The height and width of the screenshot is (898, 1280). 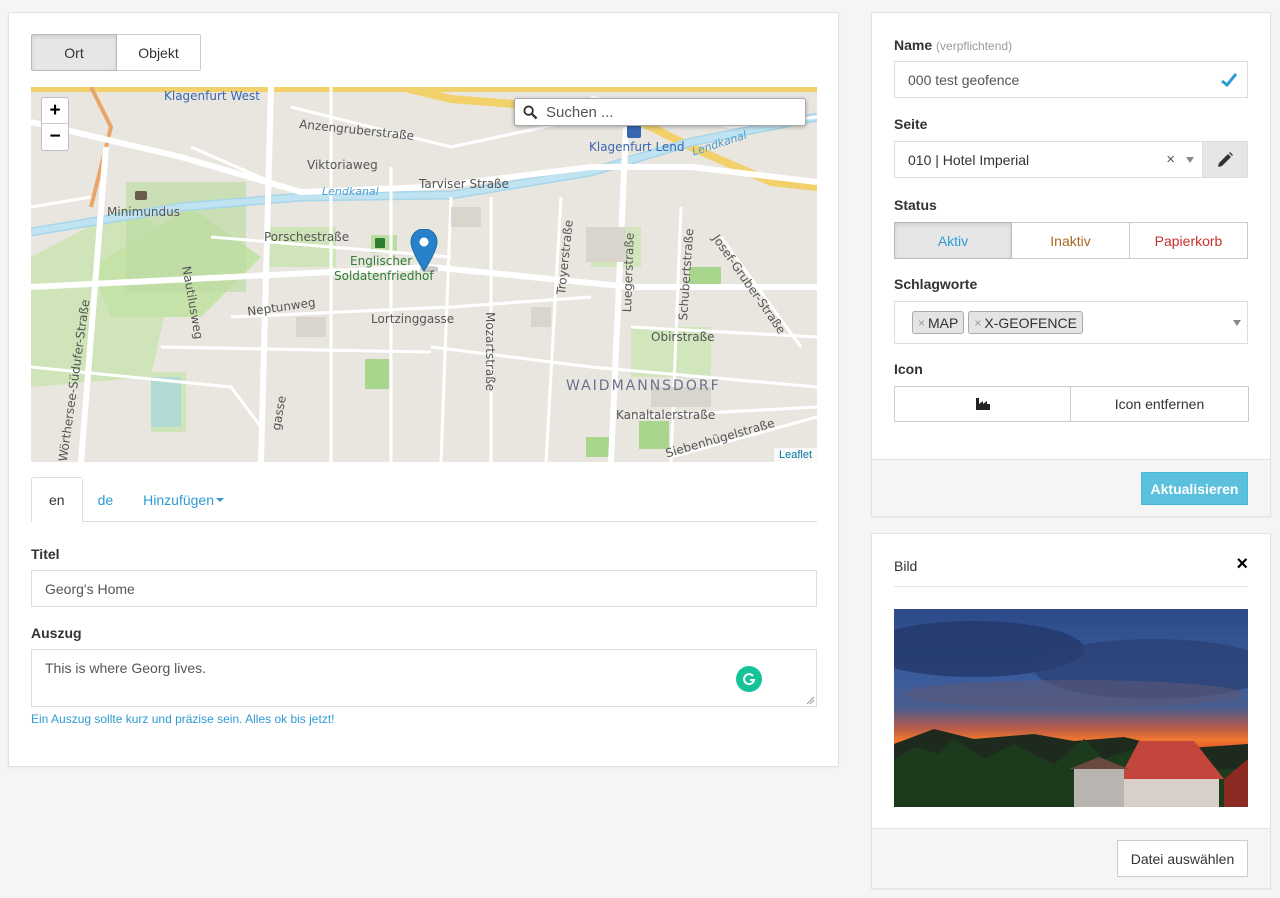 What do you see at coordinates (212, 96) in the screenshot?
I see `map-label: Klagenfurt West` at bounding box center [212, 96].